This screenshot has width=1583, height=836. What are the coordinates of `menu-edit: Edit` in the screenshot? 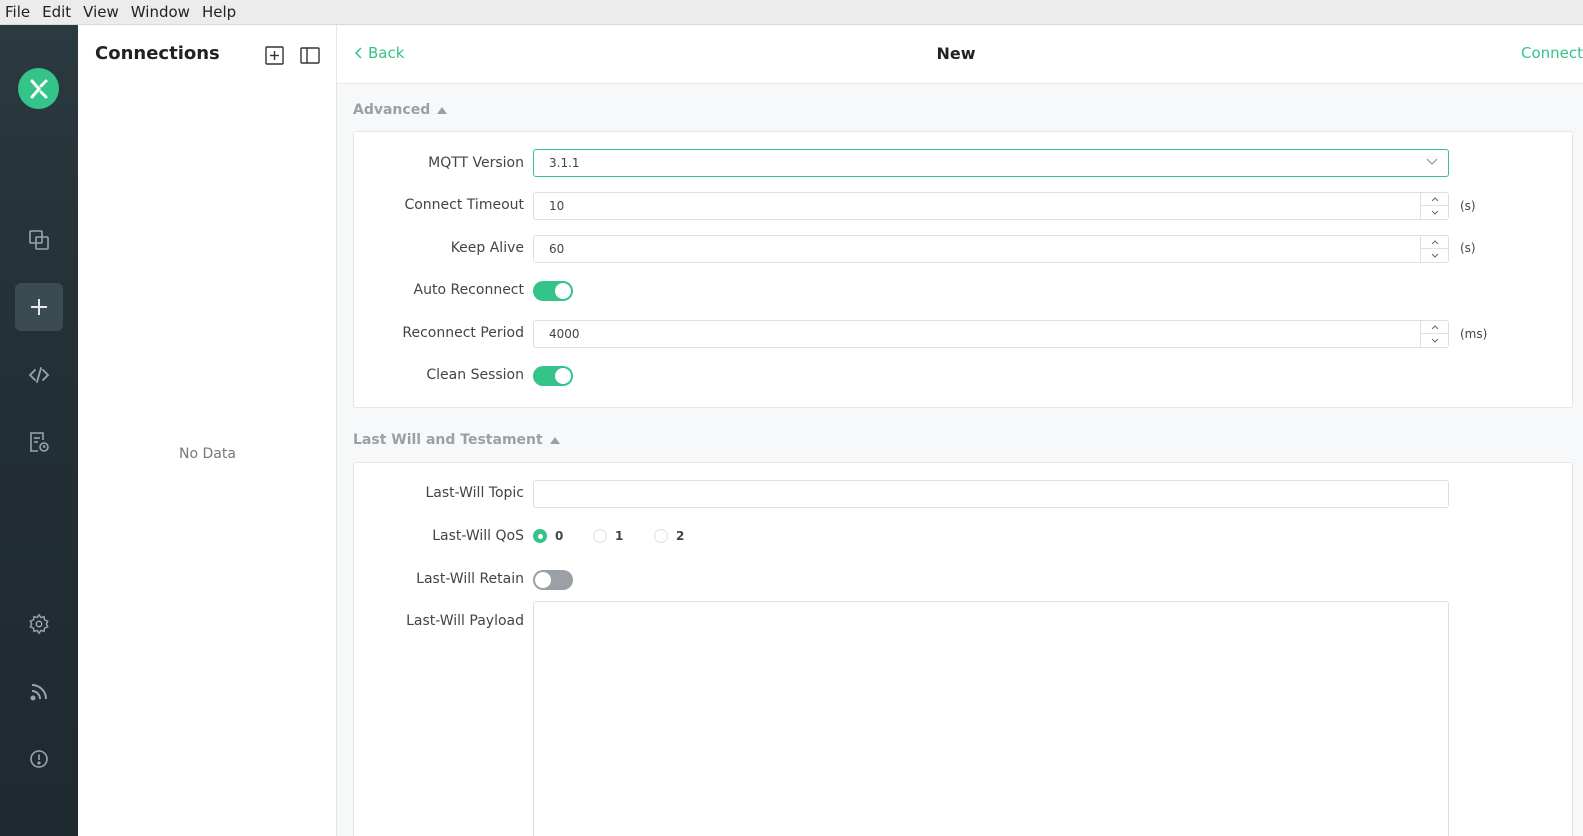 It's located at (56, 12).